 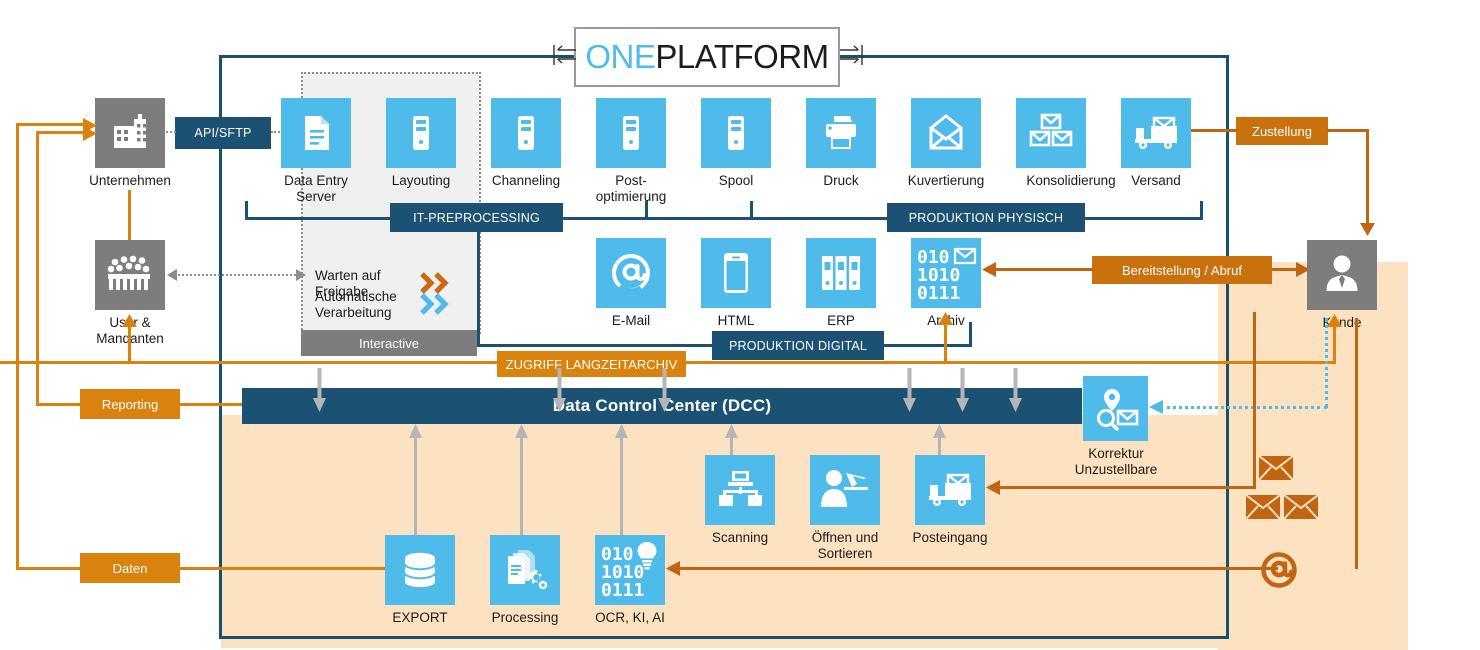 What do you see at coordinates (1348, 130) in the screenshot?
I see `zustellung-line-right` at bounding box center [1348, 130].